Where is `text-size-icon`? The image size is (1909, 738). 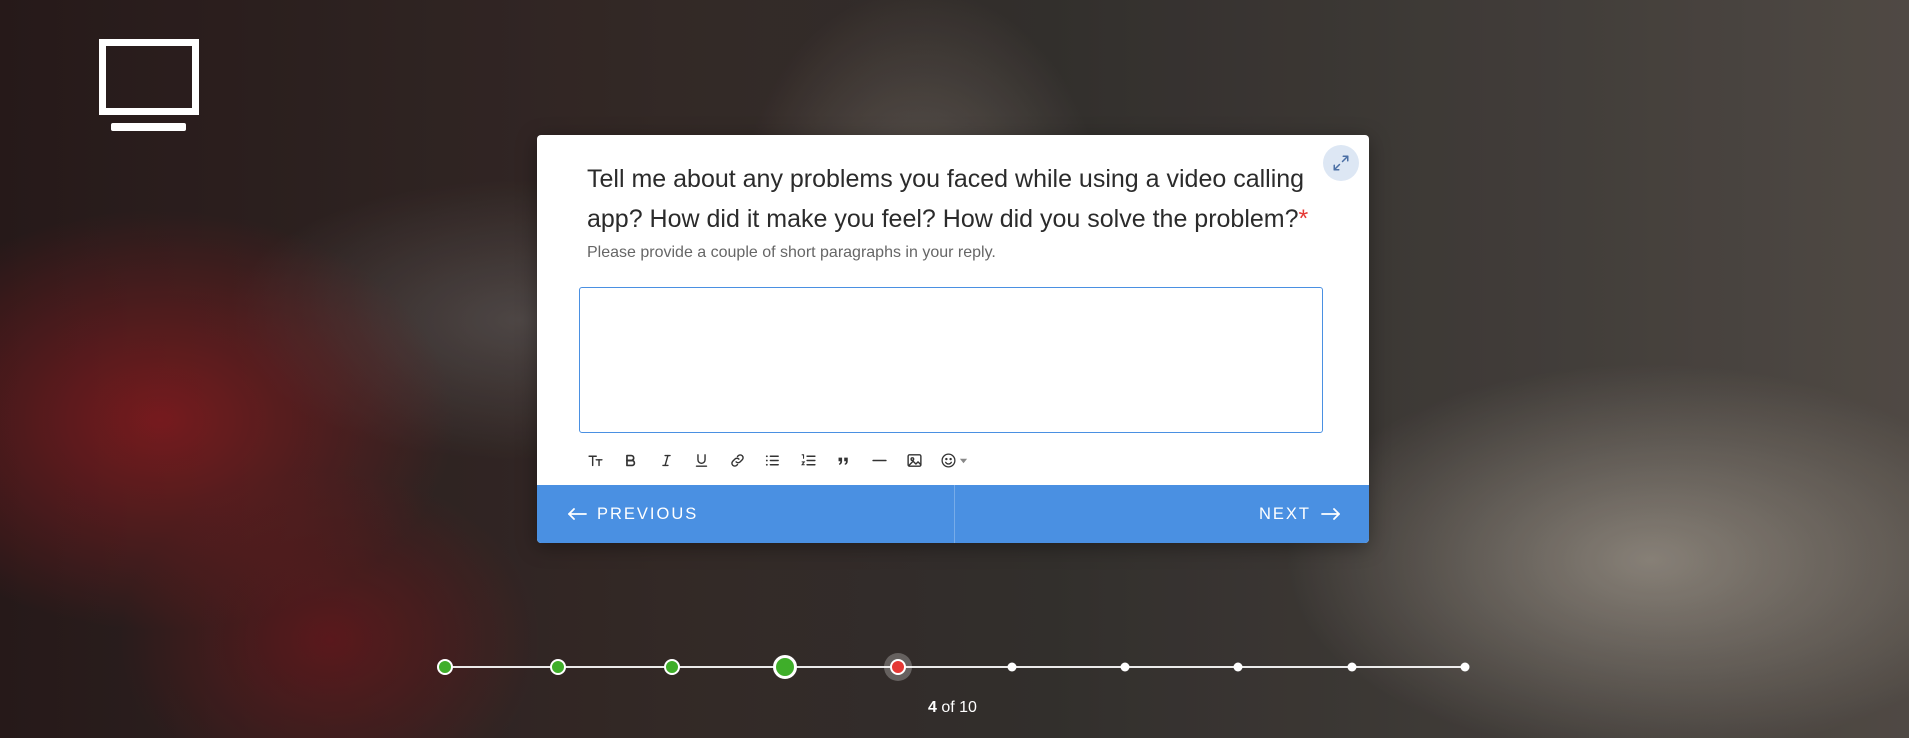
text-size-icon is located at coordinates (595, 460).